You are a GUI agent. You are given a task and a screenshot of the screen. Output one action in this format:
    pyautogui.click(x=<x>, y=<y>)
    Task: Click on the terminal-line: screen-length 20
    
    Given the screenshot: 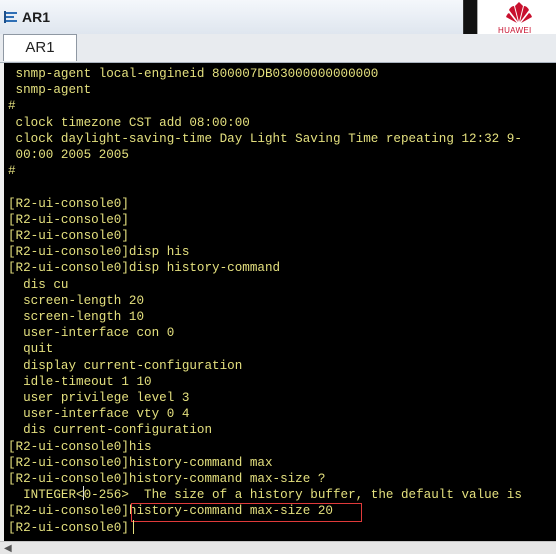 What is the action you would take?
    pyautogui.click(x=76, y=300)
    